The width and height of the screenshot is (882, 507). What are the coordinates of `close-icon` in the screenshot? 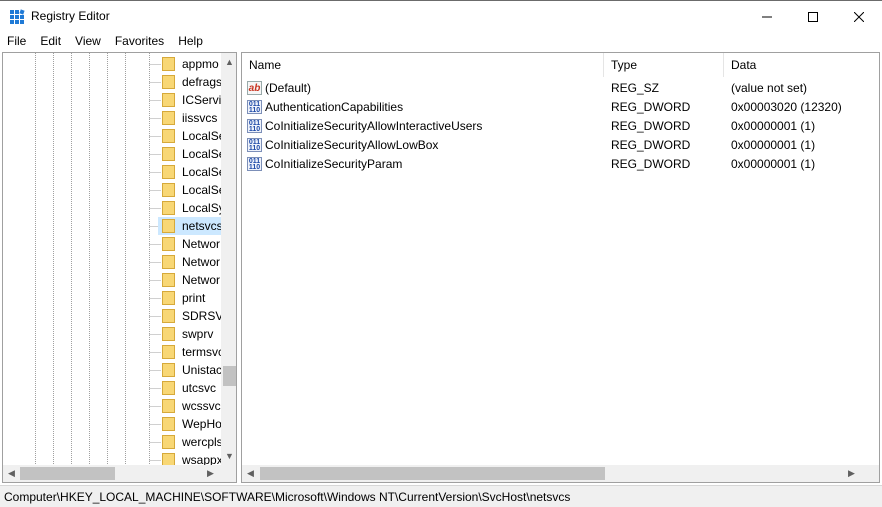 It's located at (859, 16).